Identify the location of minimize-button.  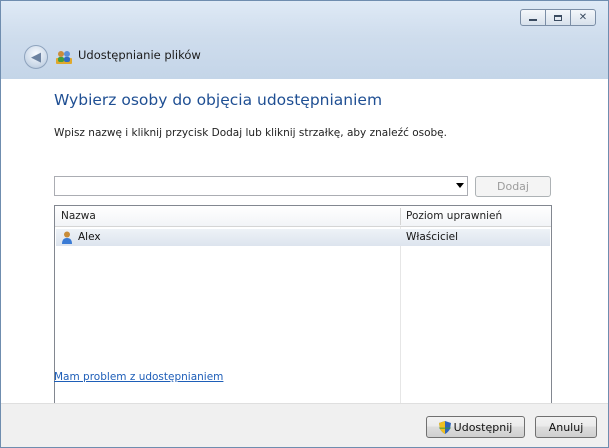
(533, 17).